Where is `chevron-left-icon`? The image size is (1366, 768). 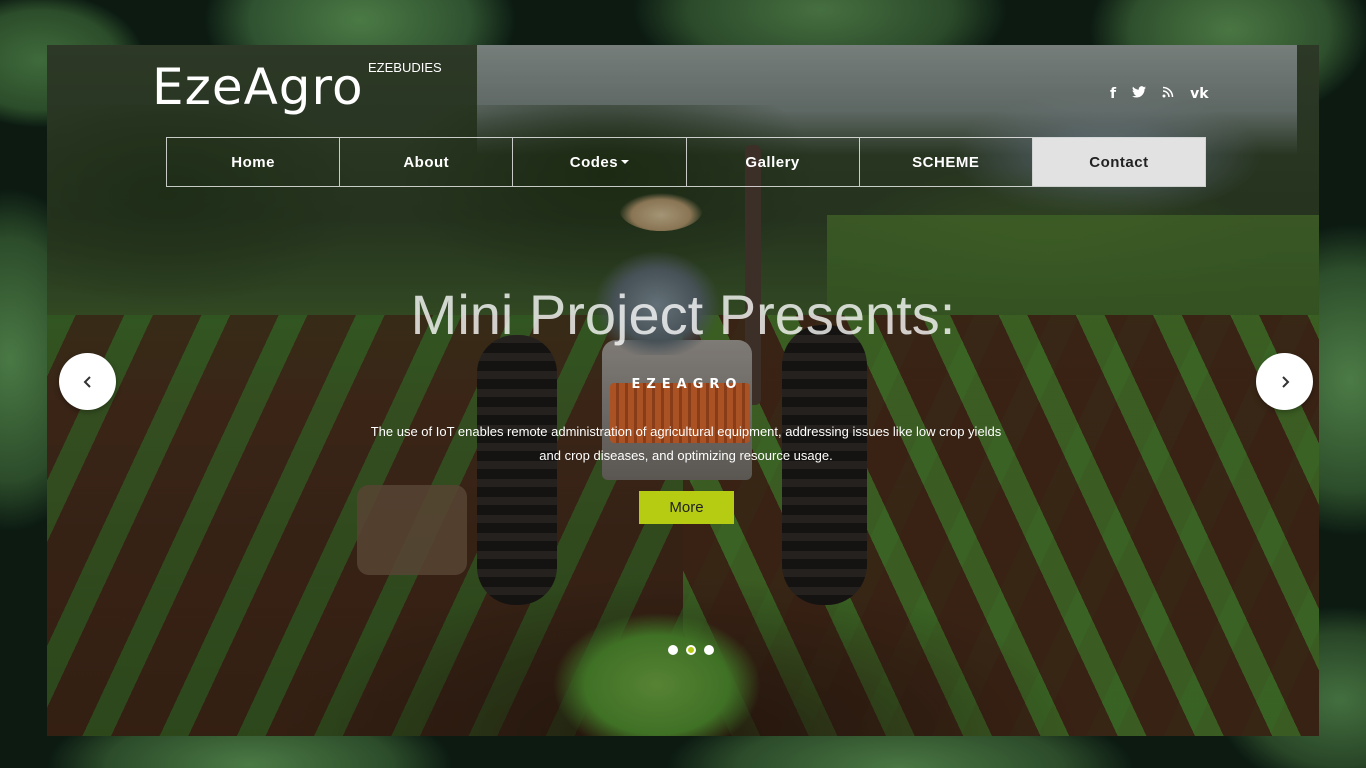
chevron-left-icon is located at coordinates (87, 381).